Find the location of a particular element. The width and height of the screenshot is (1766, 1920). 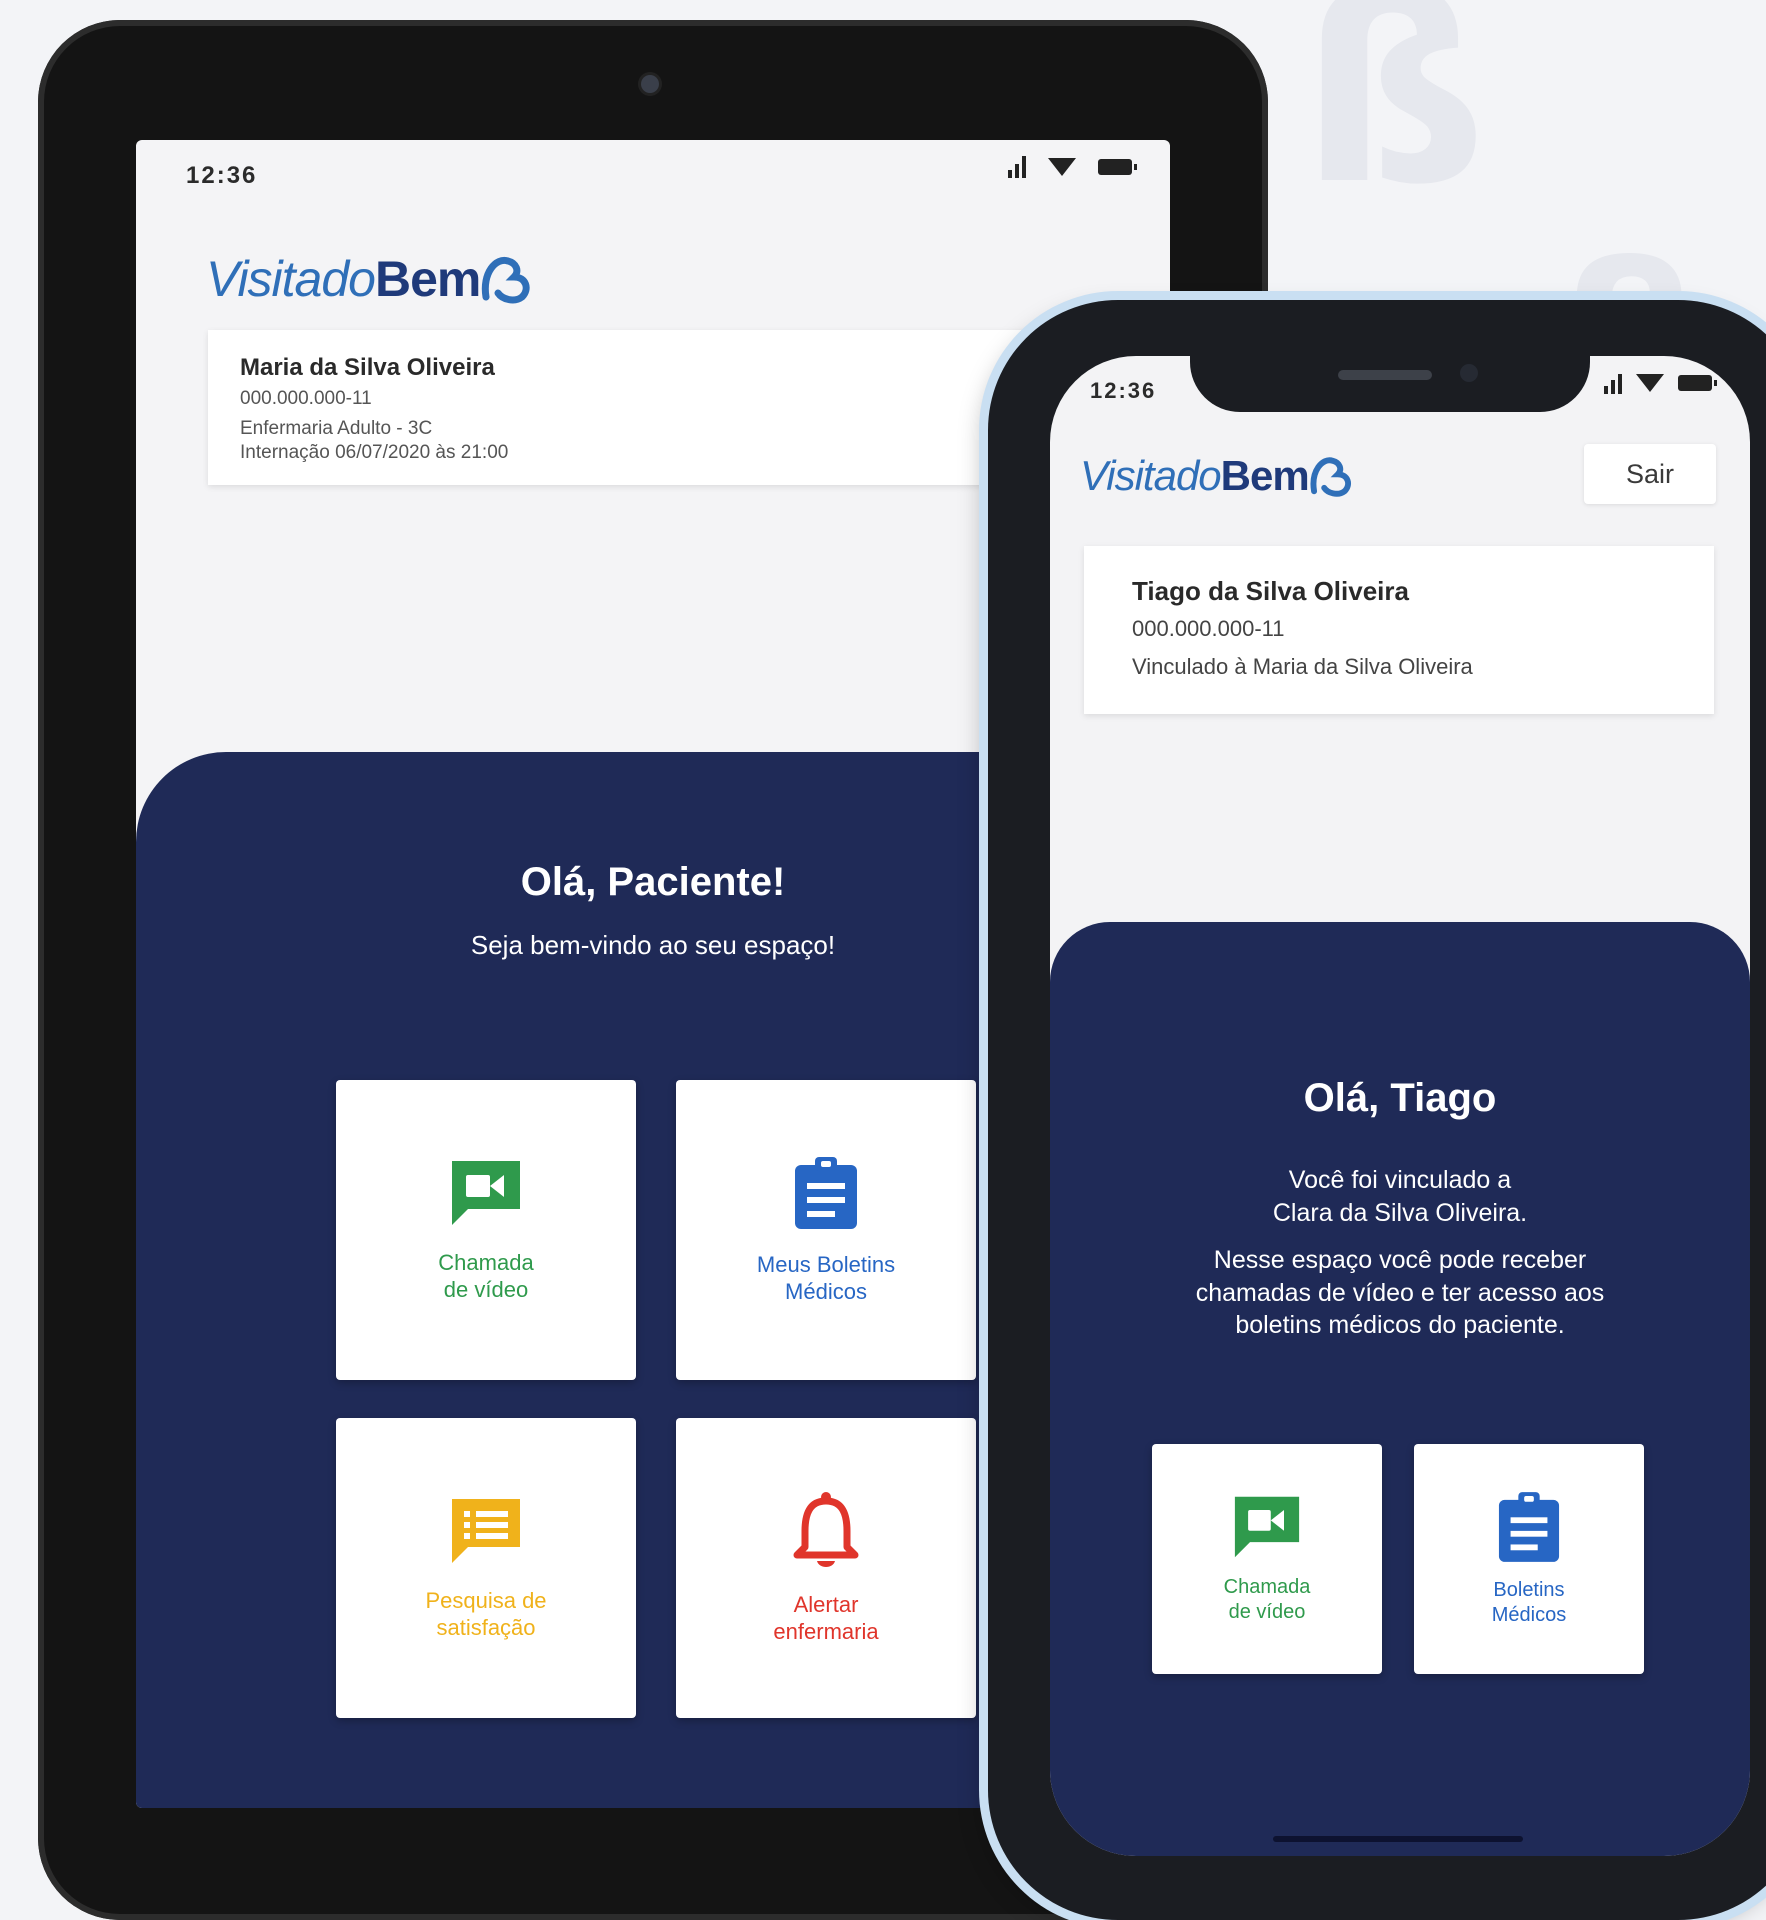

patient-ward: Enfermaria Adulto - 3C is located at coordinates (336, 428).